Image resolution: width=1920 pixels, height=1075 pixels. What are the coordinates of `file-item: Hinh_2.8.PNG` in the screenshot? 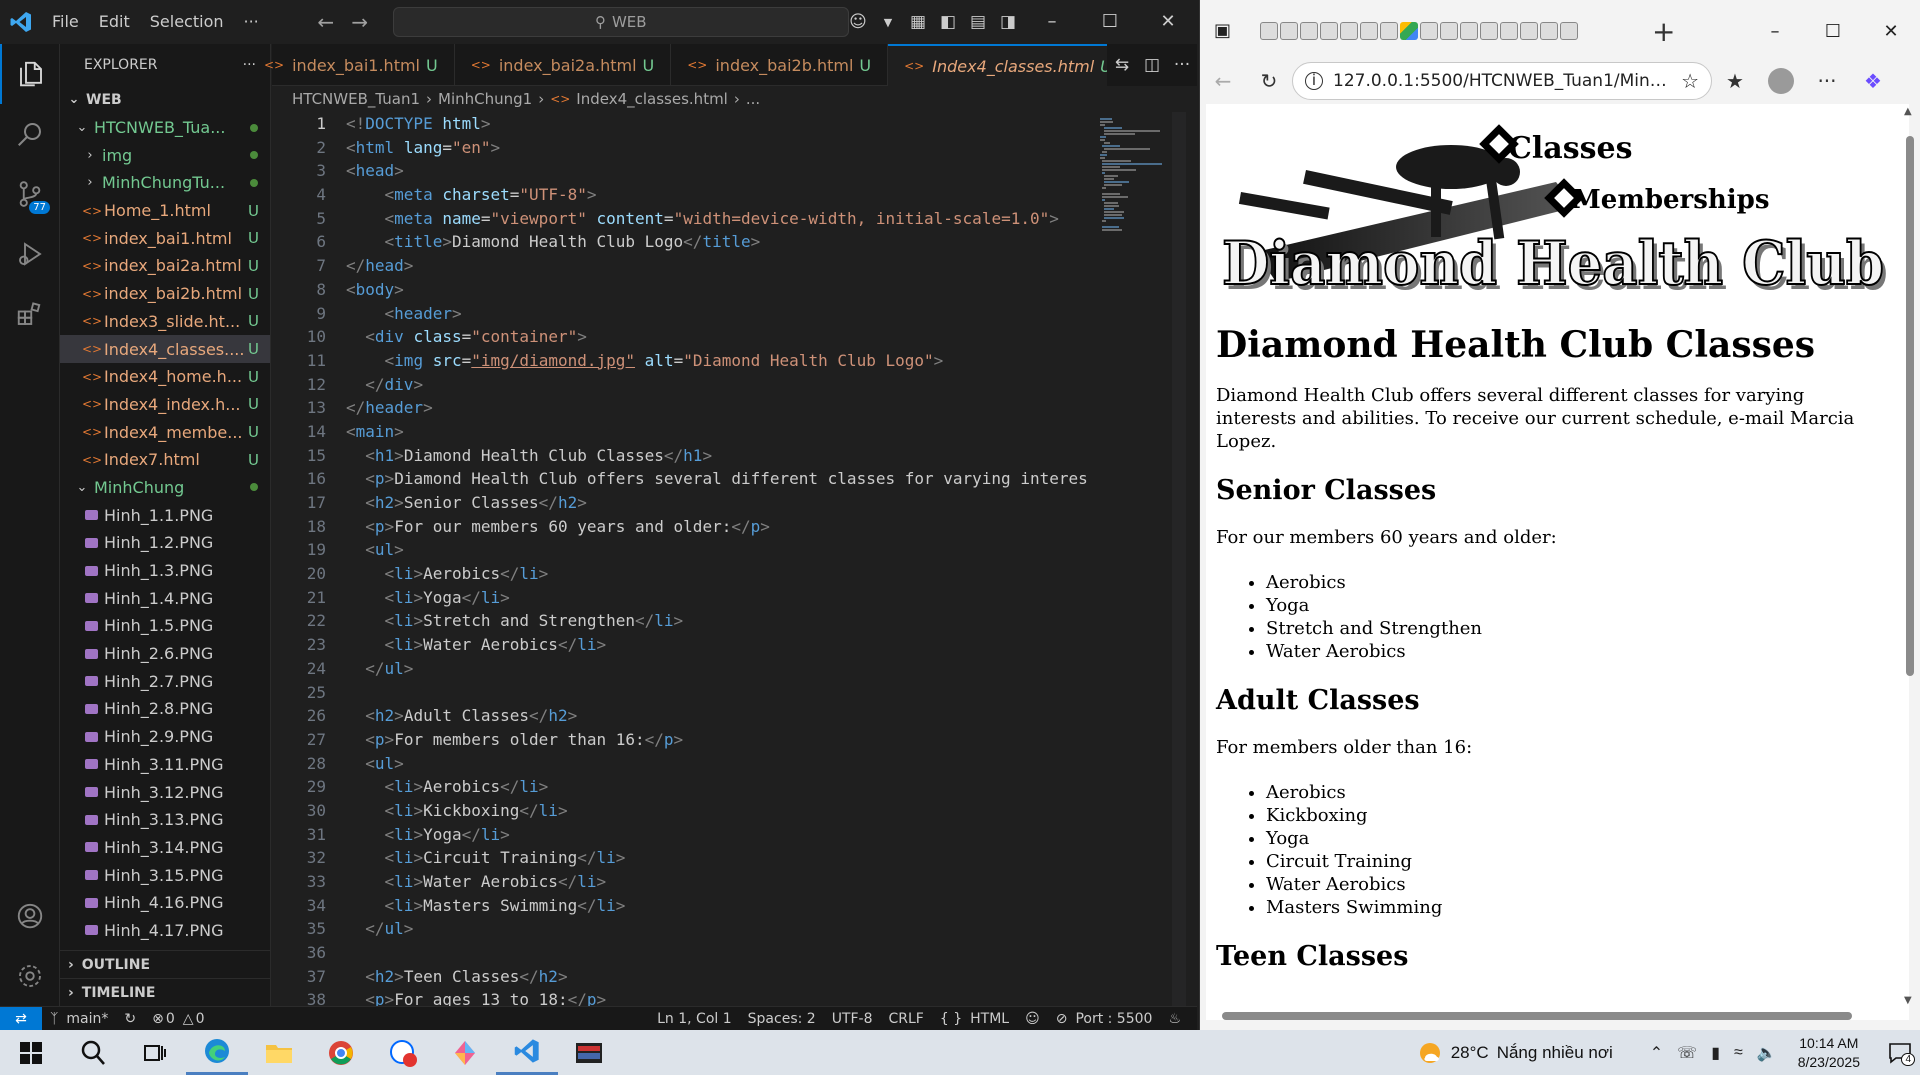 It's located at (165, 709).